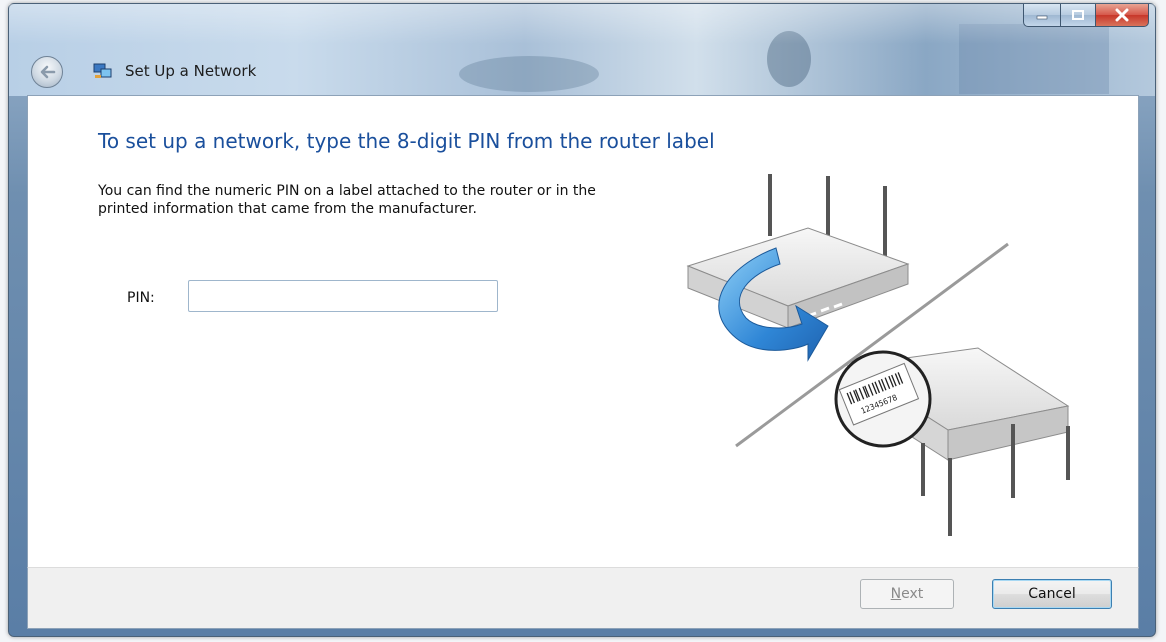 The width and height of the screenshot is (1166, 642). Describe the element at coordinates (191, 71) in the screenshot. I see `window-title: Set Up a Network` at that location.